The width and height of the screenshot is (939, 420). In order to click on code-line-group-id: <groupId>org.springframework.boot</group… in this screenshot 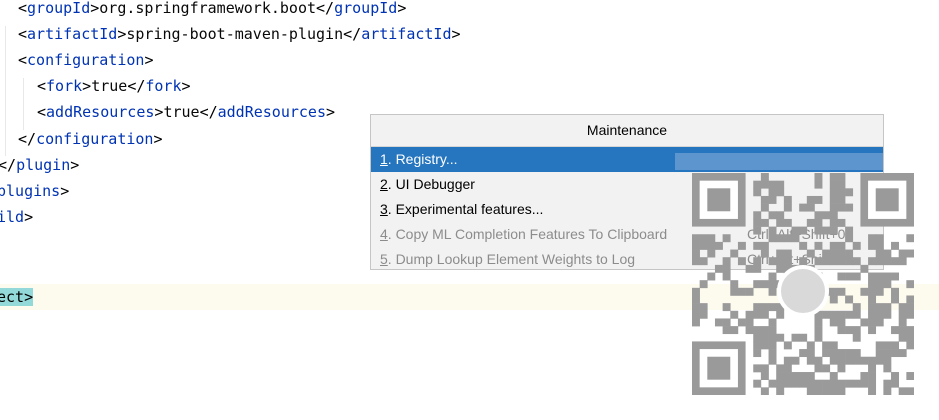, I will do `click(212, 10)`.